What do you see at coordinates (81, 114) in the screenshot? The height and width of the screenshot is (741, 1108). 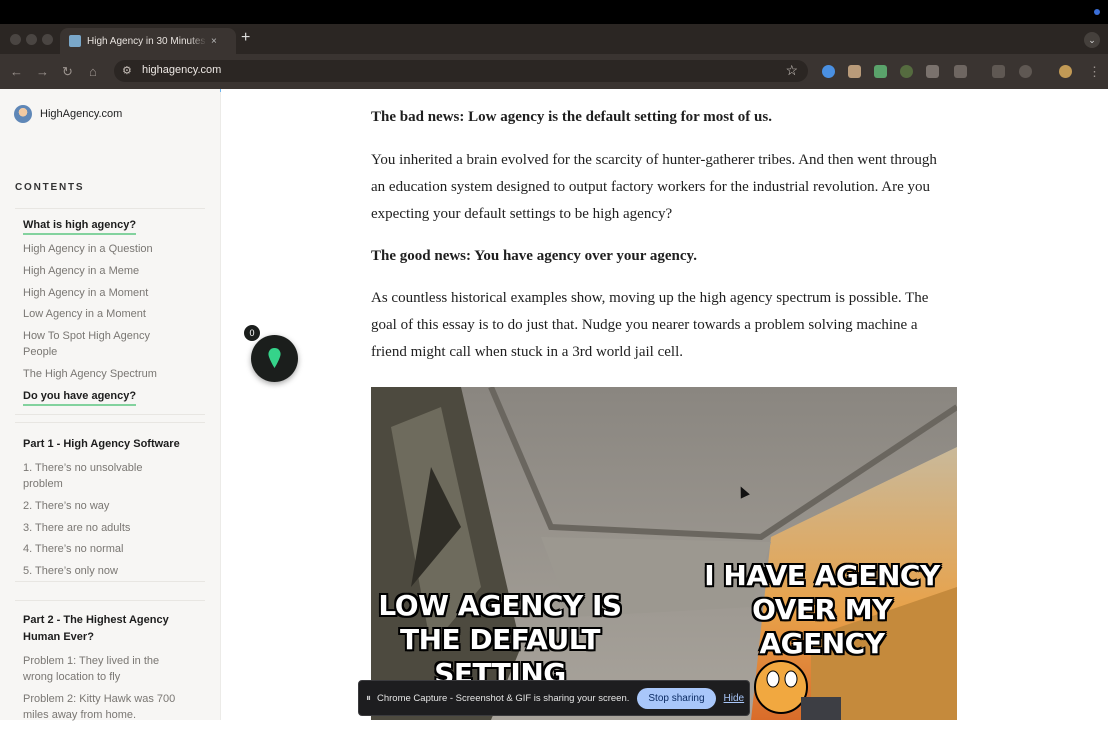 I see `brand-name: HighAgency.com` at bounding box center [81, 114].